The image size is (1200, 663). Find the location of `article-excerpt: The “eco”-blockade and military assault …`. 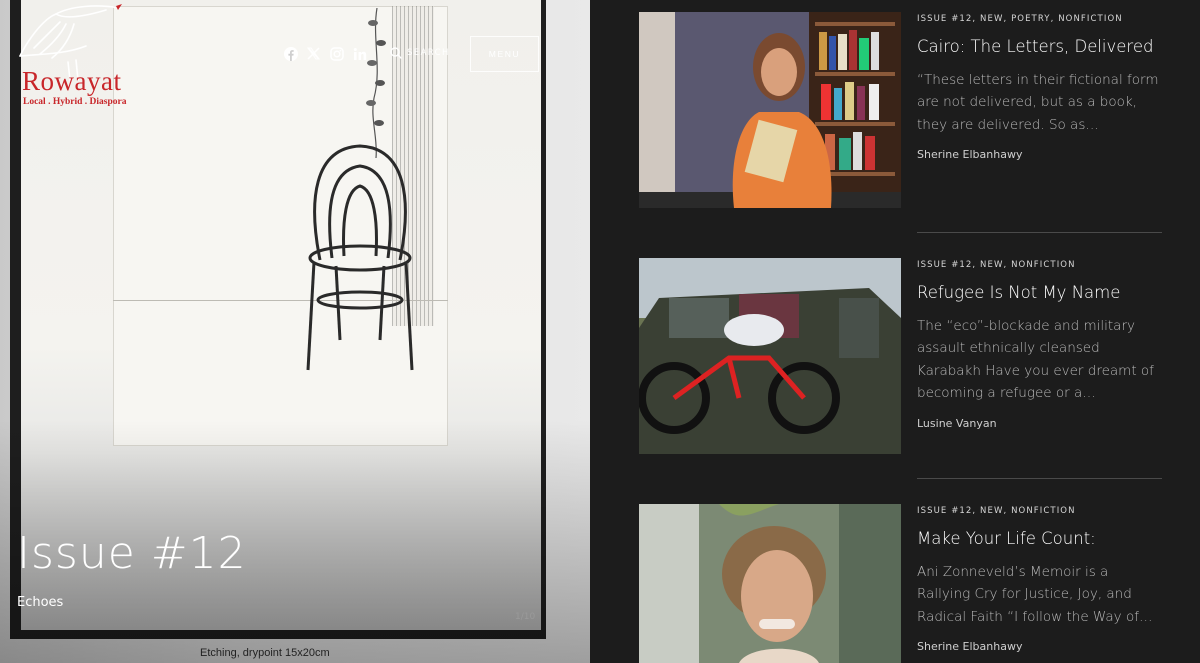

article-excerpt: The “eco”-blockade and military assault … is located at coordinates (1035, 359).